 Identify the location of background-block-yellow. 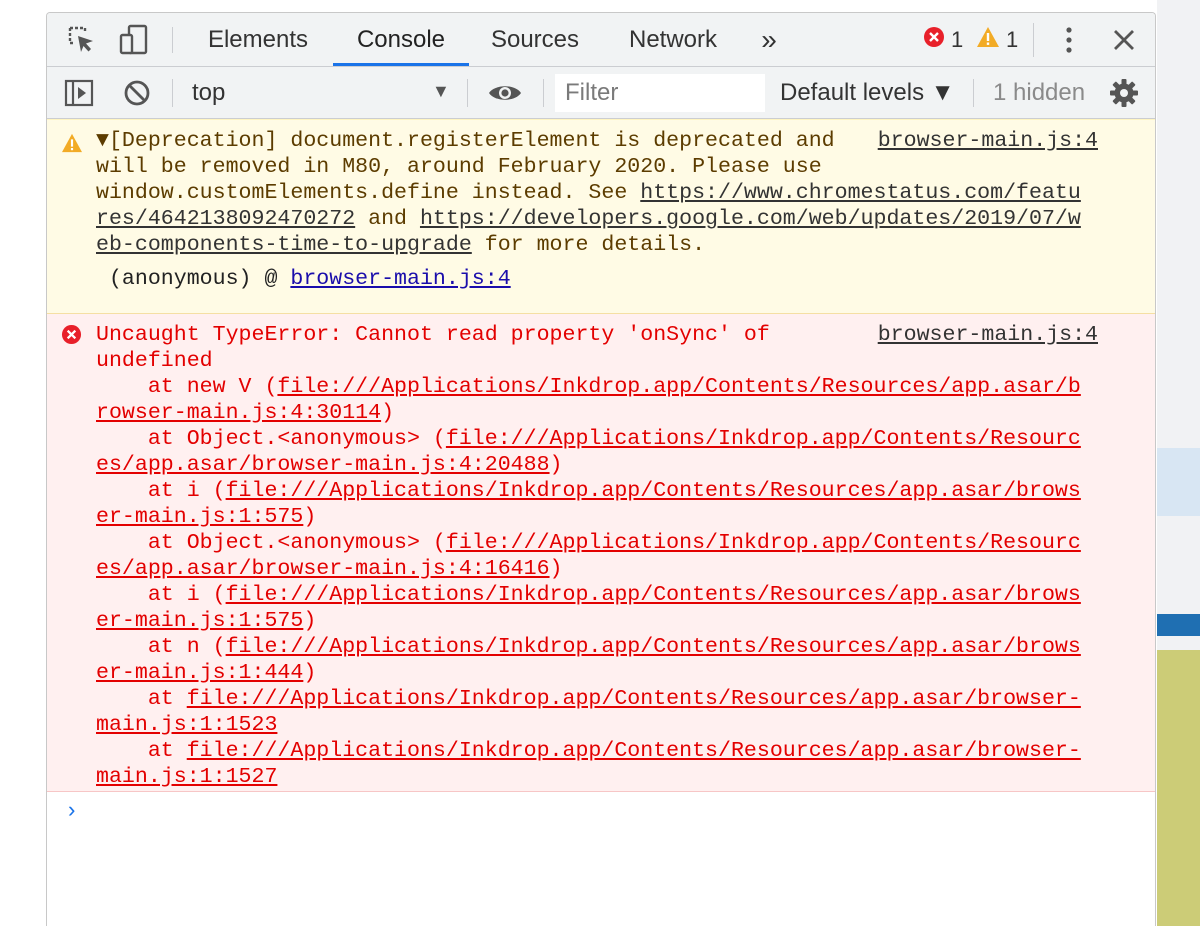
(1178, 788).